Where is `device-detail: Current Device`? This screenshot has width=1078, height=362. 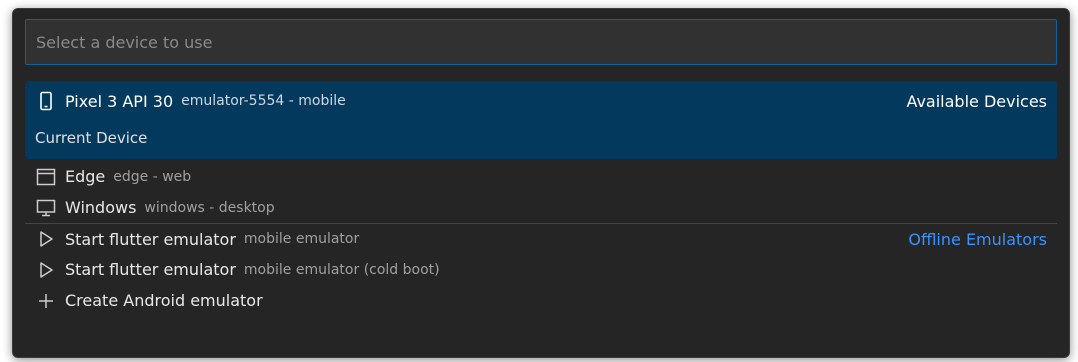 device-detail: Current Device is located at coordinates (91, 138).